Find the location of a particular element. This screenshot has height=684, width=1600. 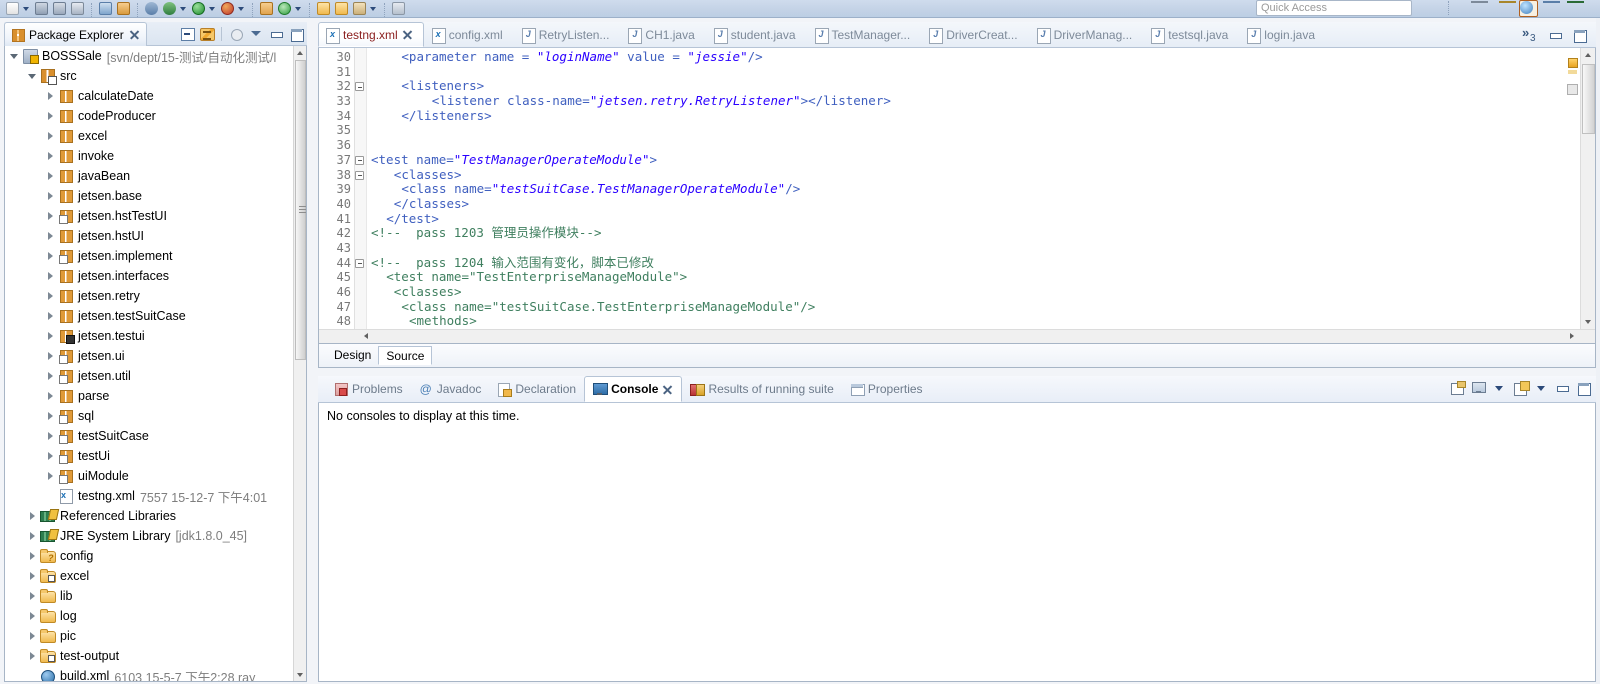

coverage-dropdown-arrow is located at coordinates (241, 9).